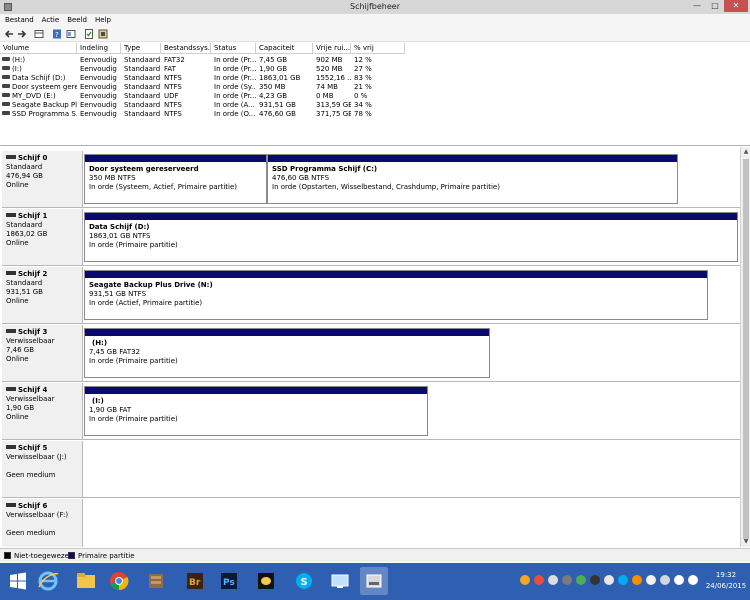 The height and width of the screenshot is (600, 750). Describe the element at coordinates (266, 581) in the screenshot. I see `app-icon` at that location.